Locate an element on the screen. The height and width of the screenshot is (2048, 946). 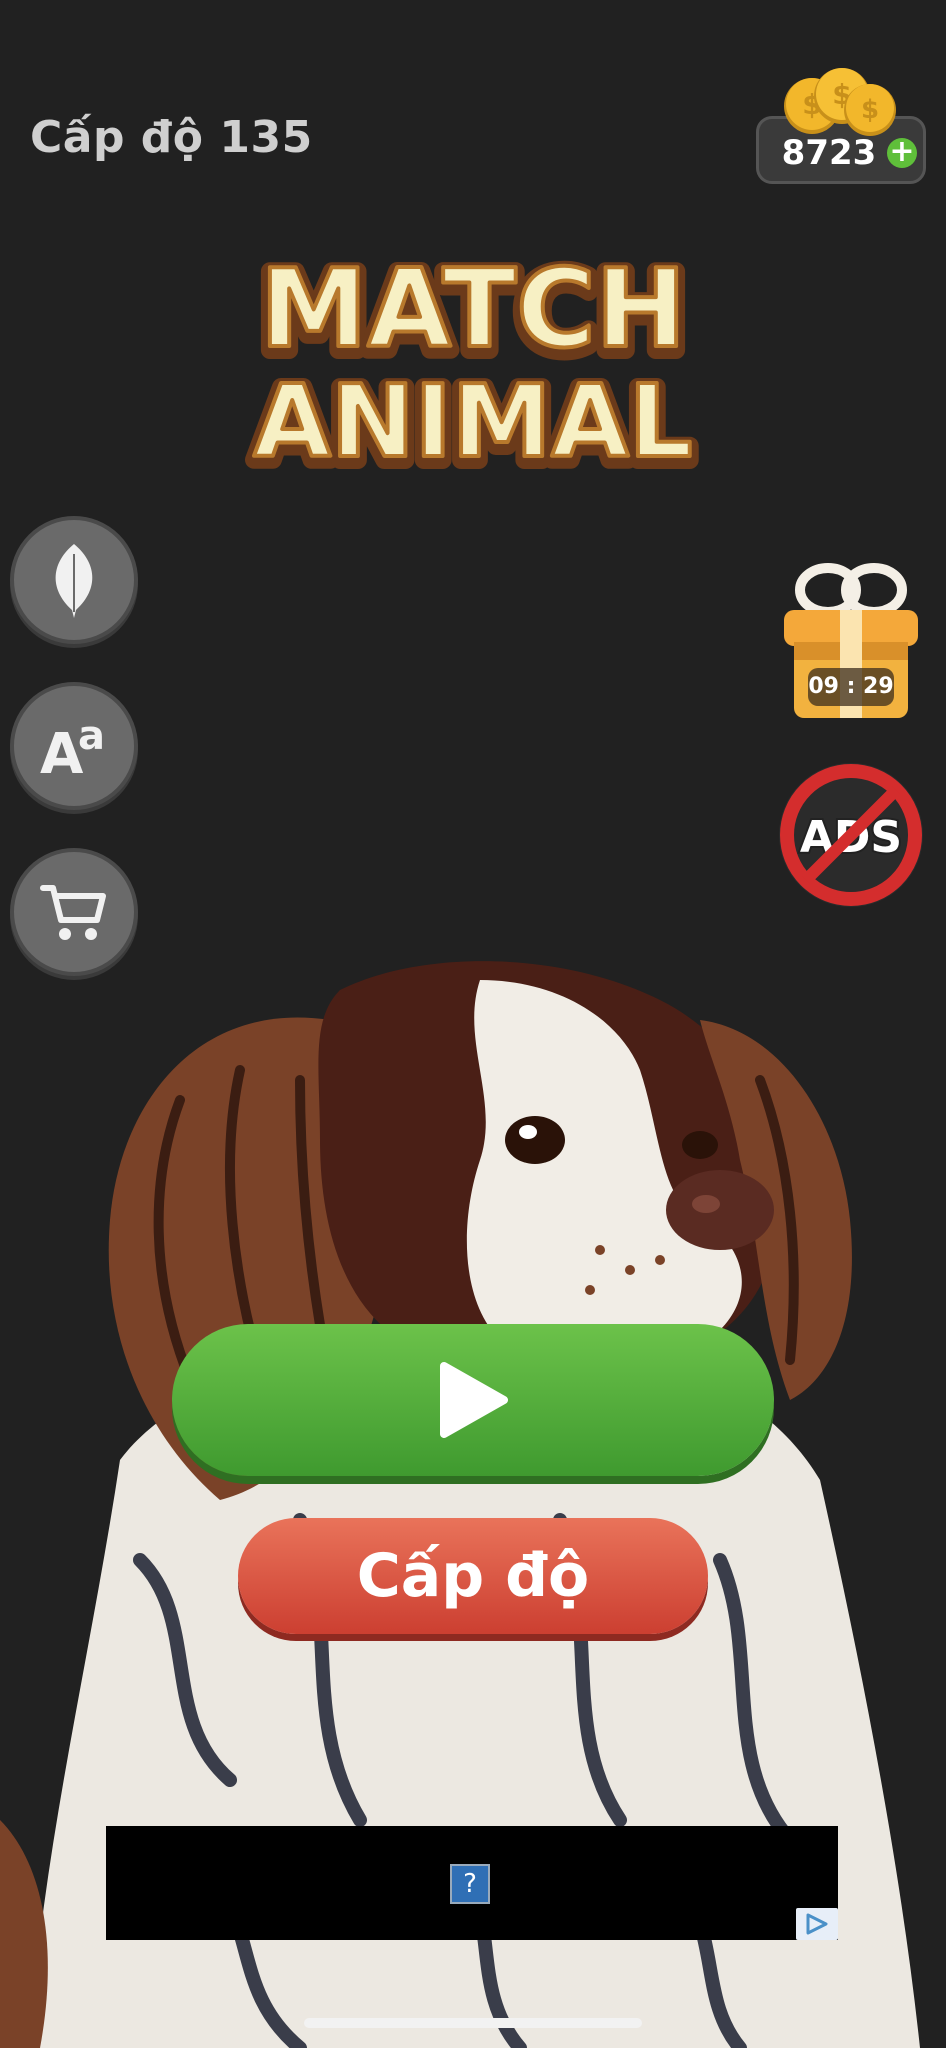
gift-countdown-timer: 09 : 29 is located at coordinates (851, 687).